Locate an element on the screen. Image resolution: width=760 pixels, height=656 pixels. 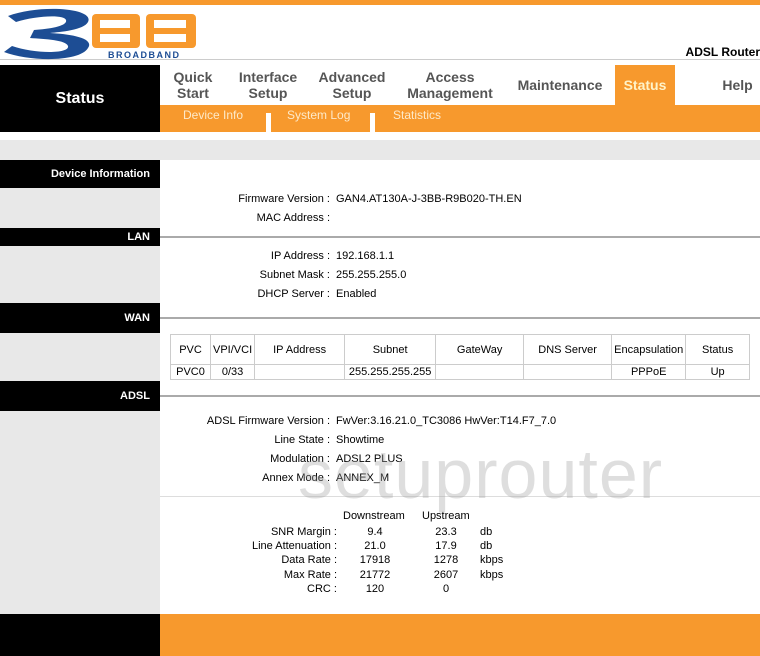
section-title: Status is located at coordinates (80, 98).